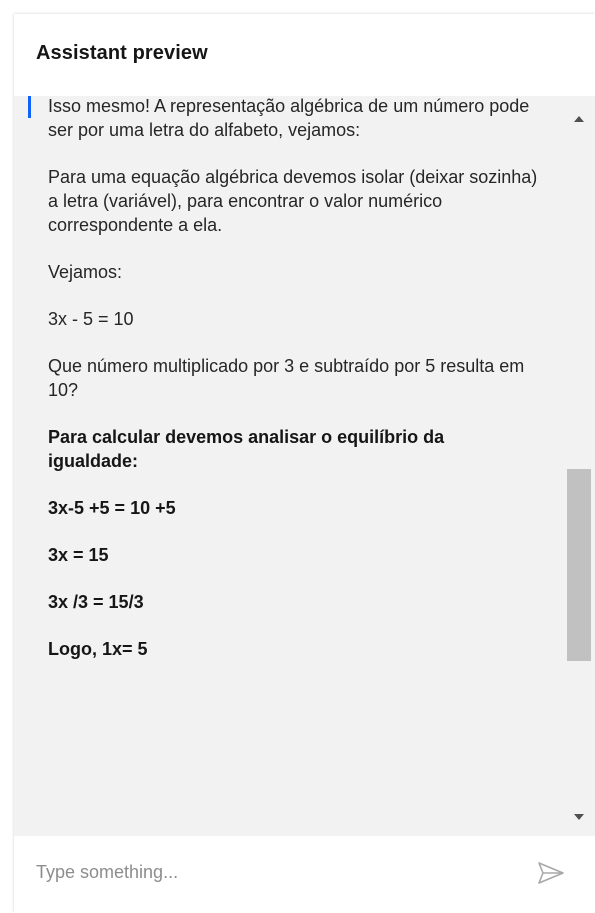 This screenshot has height=913, width=595. I want to click on message-input-bar, so click(304, 874).